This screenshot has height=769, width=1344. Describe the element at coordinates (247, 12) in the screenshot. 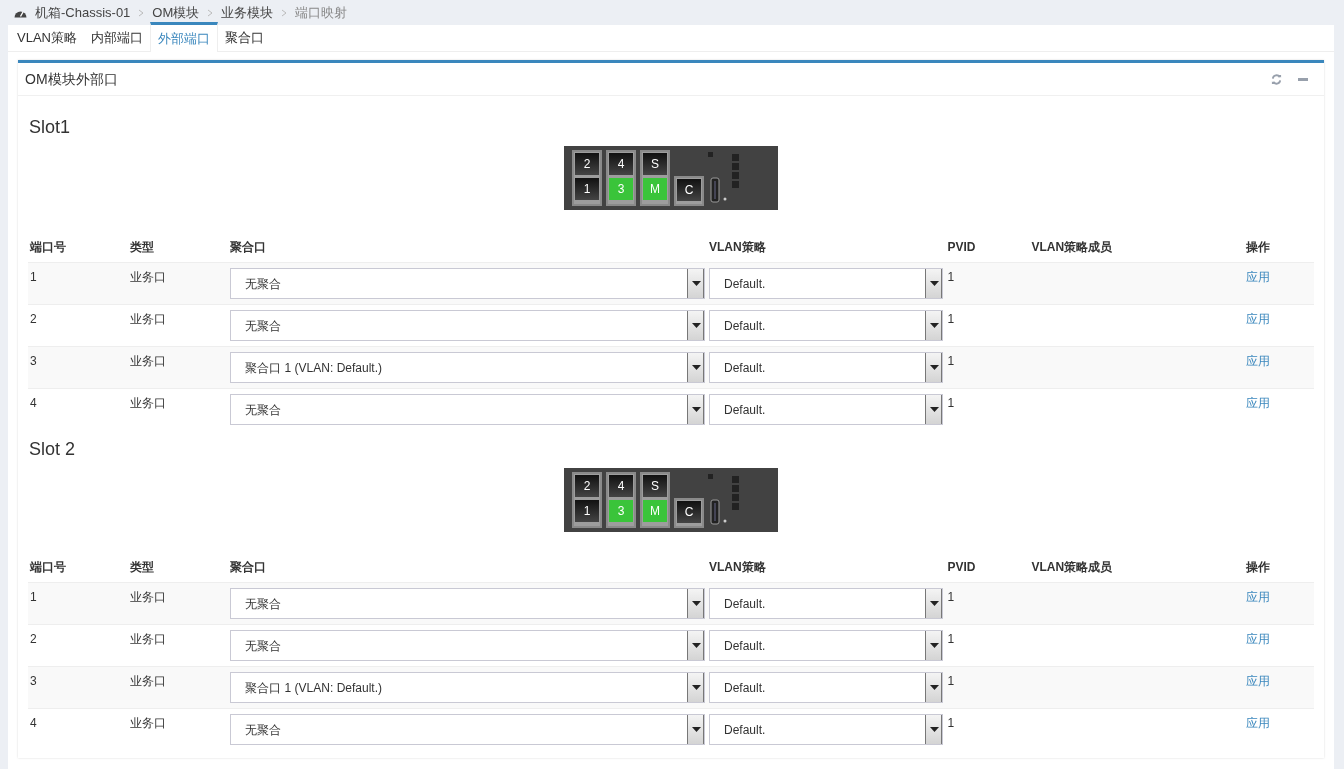

I see `breadcrumb-link: 业务模块` at that location.